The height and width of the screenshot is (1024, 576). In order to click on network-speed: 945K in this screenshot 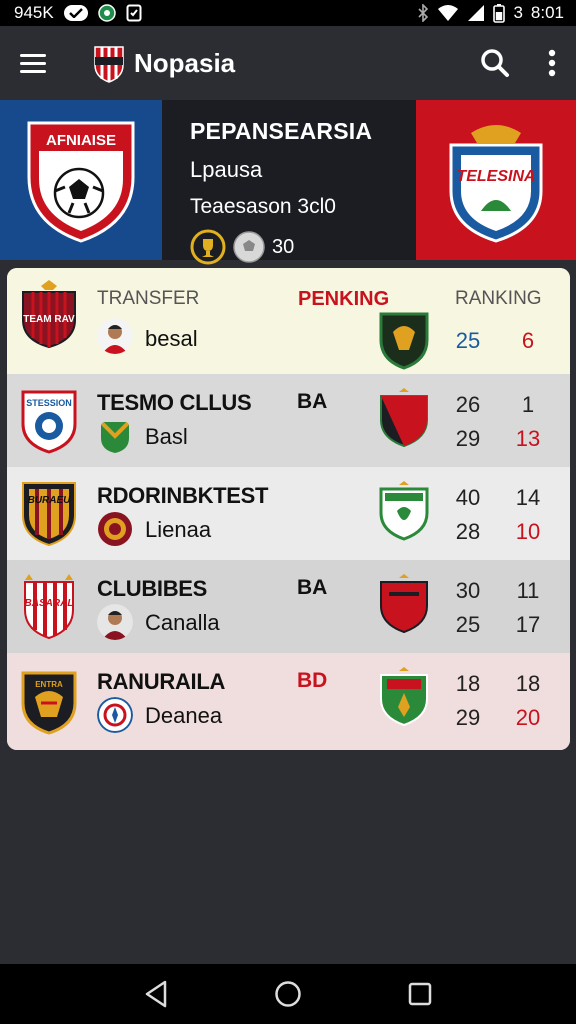, I will do `click(34, 12)`.